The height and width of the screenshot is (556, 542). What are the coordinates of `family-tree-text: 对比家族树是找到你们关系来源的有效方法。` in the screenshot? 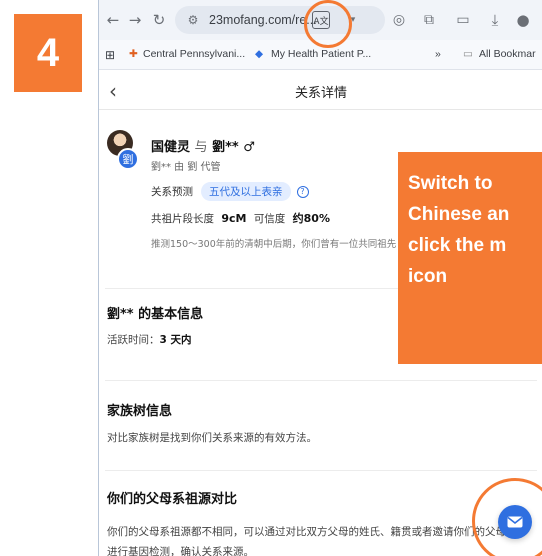 It's located at (212, 438).